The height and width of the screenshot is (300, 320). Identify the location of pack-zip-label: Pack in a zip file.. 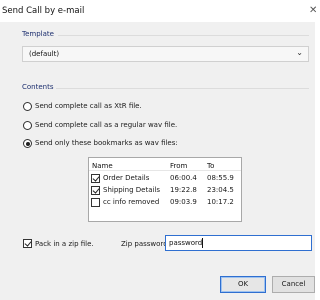
(64, 244).